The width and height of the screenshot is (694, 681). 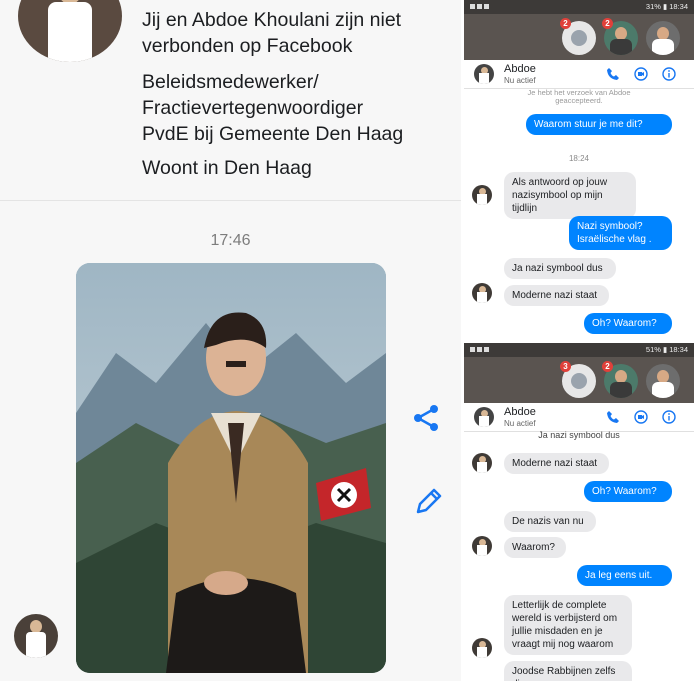 I want to click on partial-message: Ja nazi symbool dus, so click(x=579, y=435).